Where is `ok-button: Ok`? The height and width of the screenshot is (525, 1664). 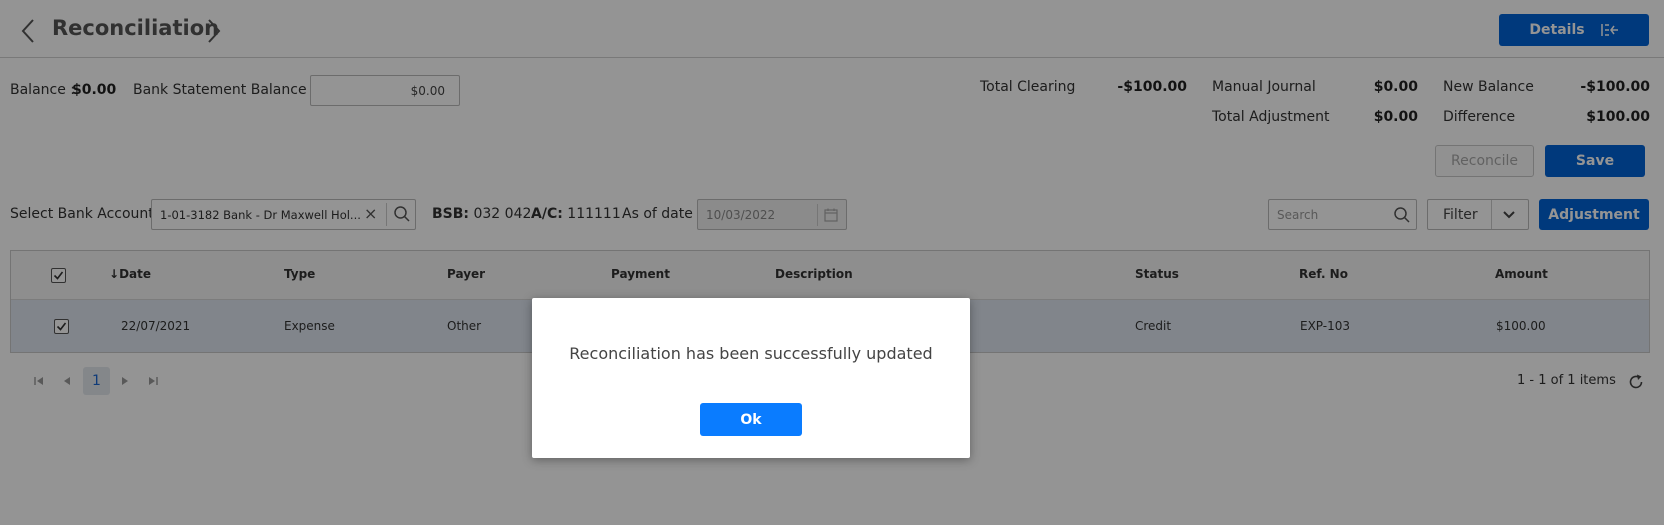 ok-button: Ok is located at coordinates (751, 419).